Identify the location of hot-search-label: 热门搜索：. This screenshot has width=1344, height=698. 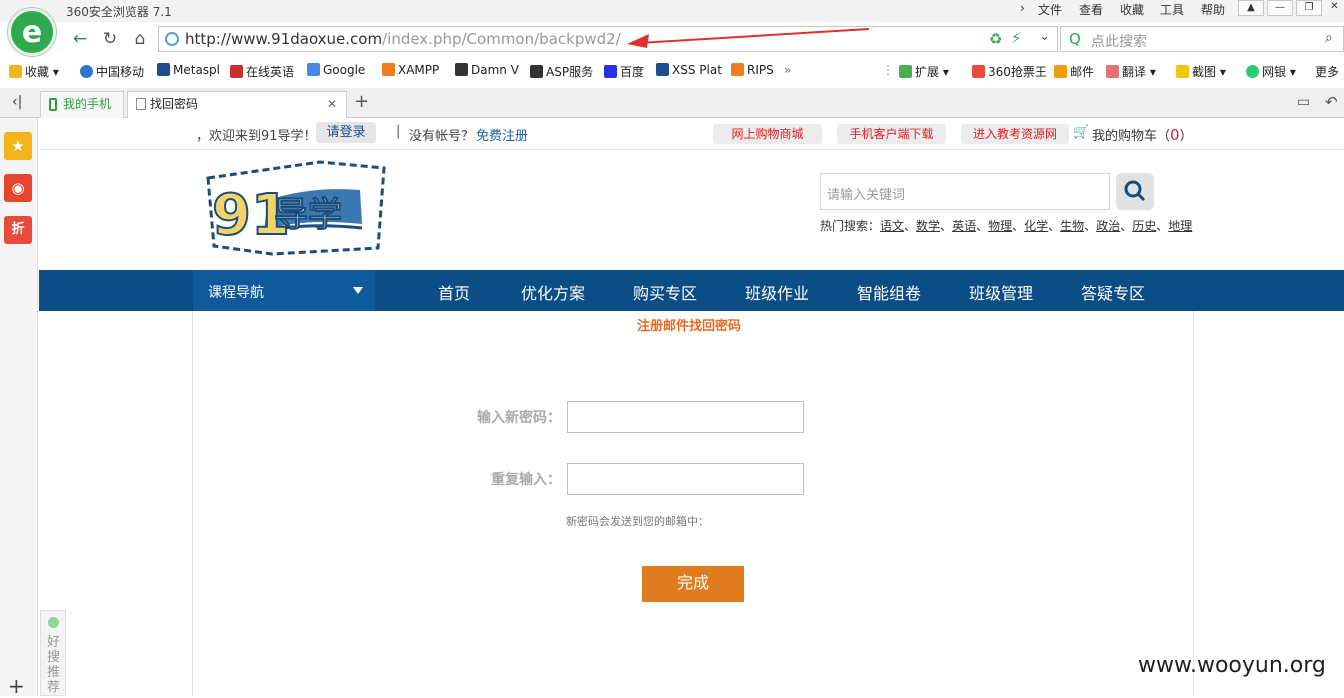
(850, 226).